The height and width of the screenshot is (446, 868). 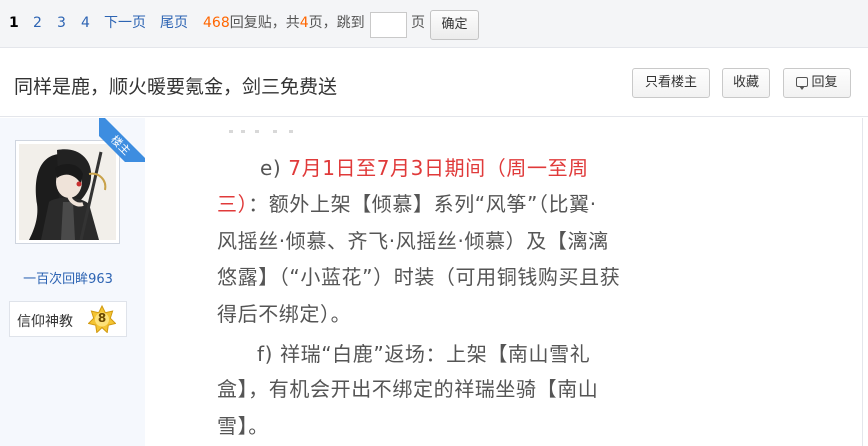 I want to click on page-link-2: 2, so click(x=37, y=23).